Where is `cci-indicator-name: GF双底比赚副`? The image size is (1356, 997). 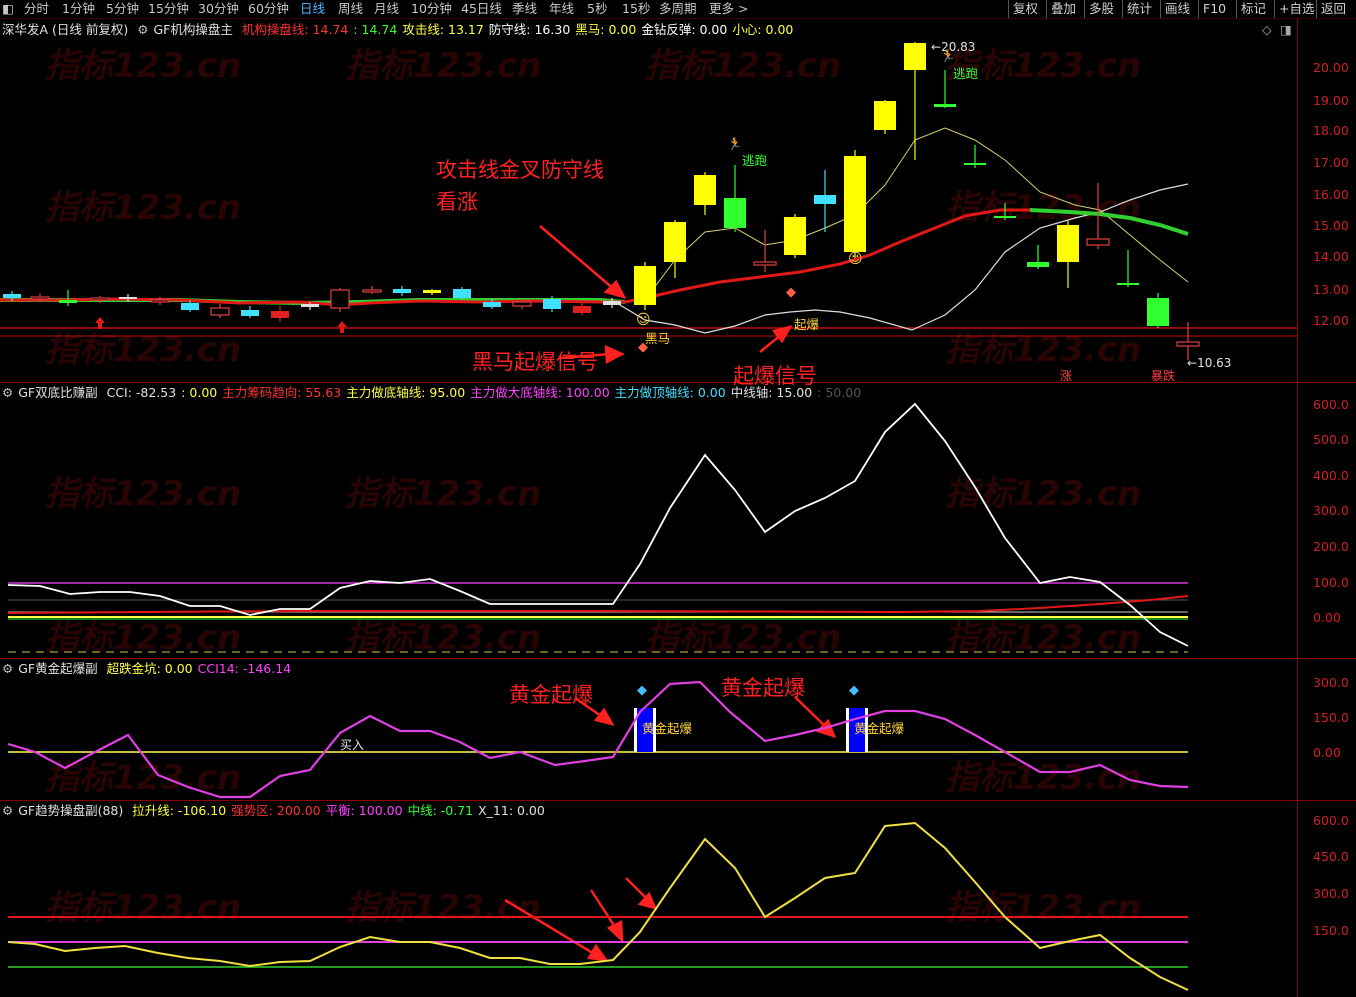 cci-indicator-name: GF双底比赚副 is located at coordinates (57, 392).